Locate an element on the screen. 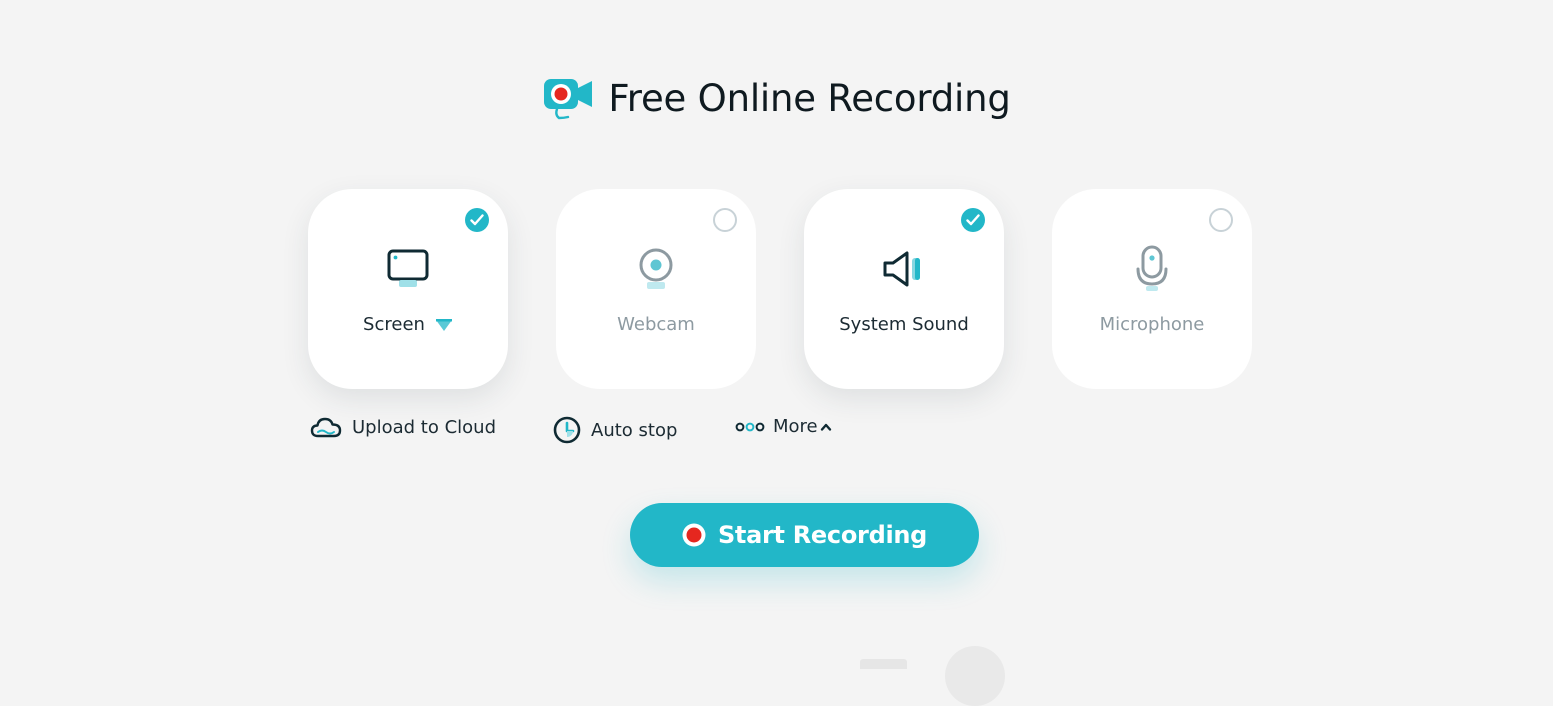  more-label: More is located at coordinates (795, 426).